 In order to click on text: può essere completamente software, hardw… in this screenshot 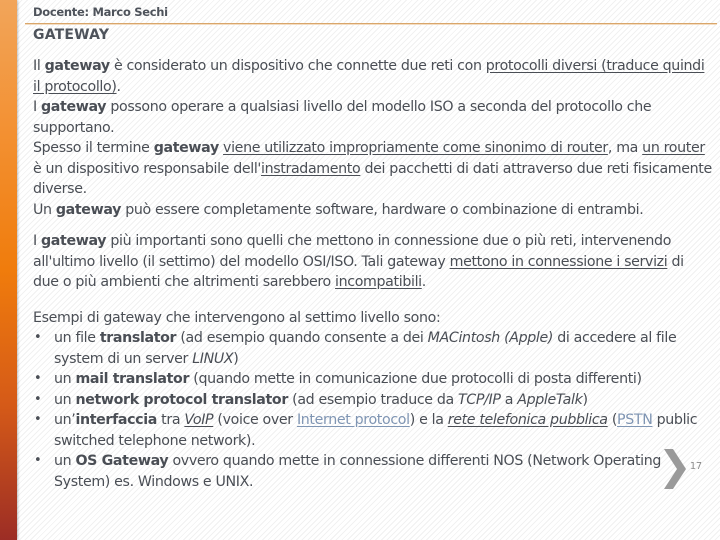, I will do `click(382, 209)`.